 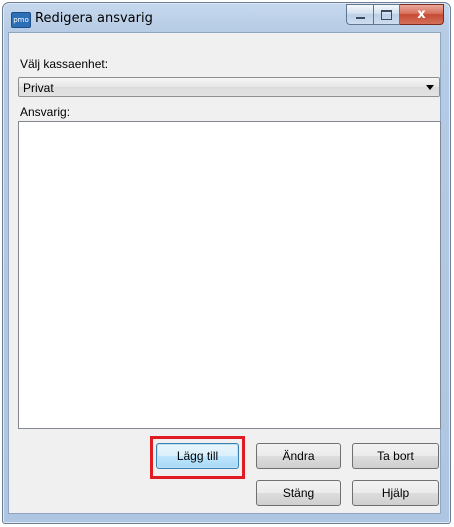 What do you see at coordinates (430, 87) in the screenshot?
I see `dropdown-arrow-icon` at bounding box center [430, 87].